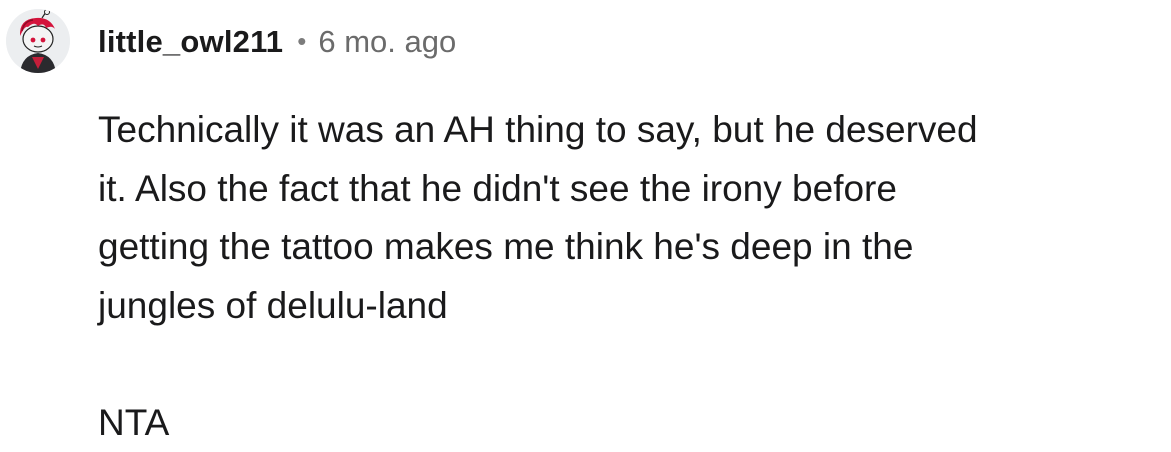 This screenshot has width=1171, height=452. I want to click on user-avatar-icon, so click(38, 41).